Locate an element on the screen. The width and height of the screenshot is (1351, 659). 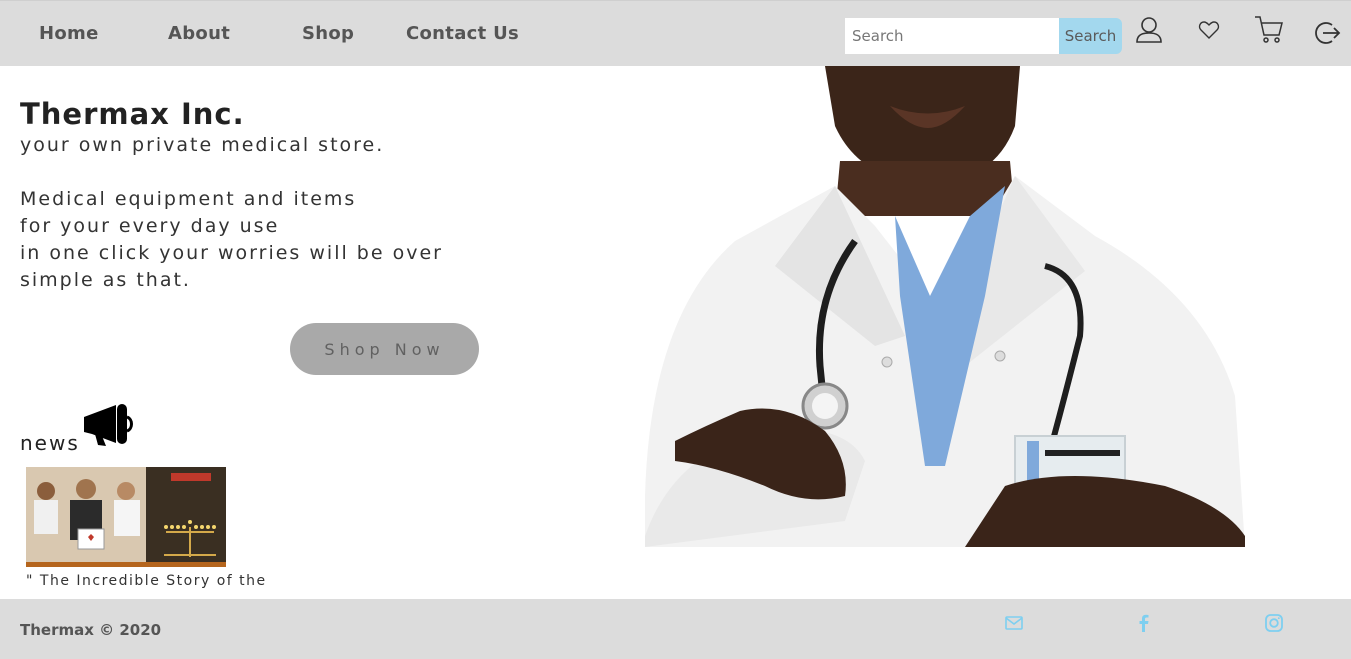
logout-icon is located at coordinates (1327, 33).